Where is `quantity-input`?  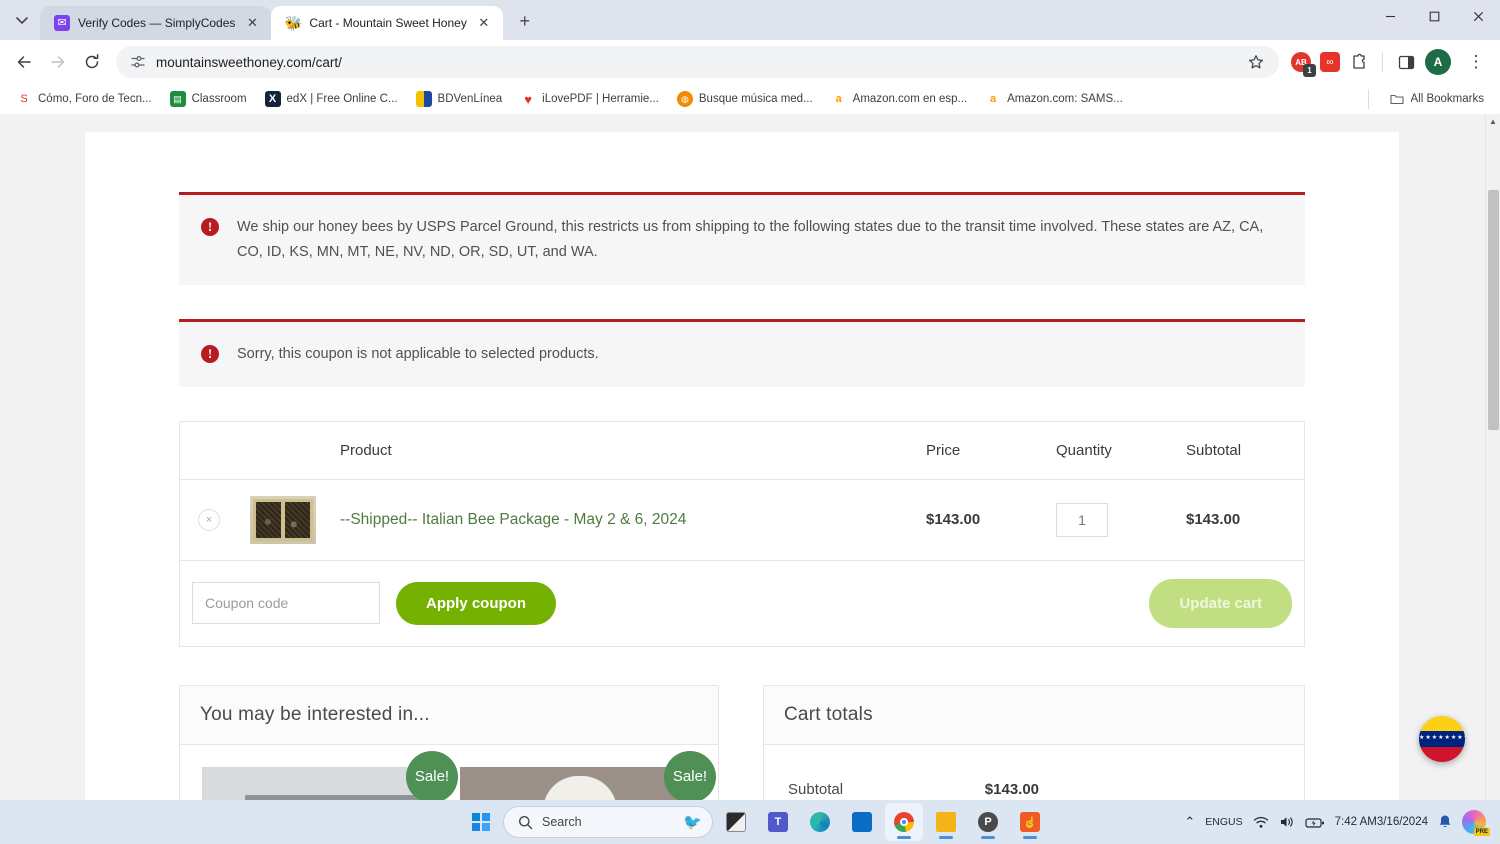
quantity-input is located at coordinates (1082, 519).